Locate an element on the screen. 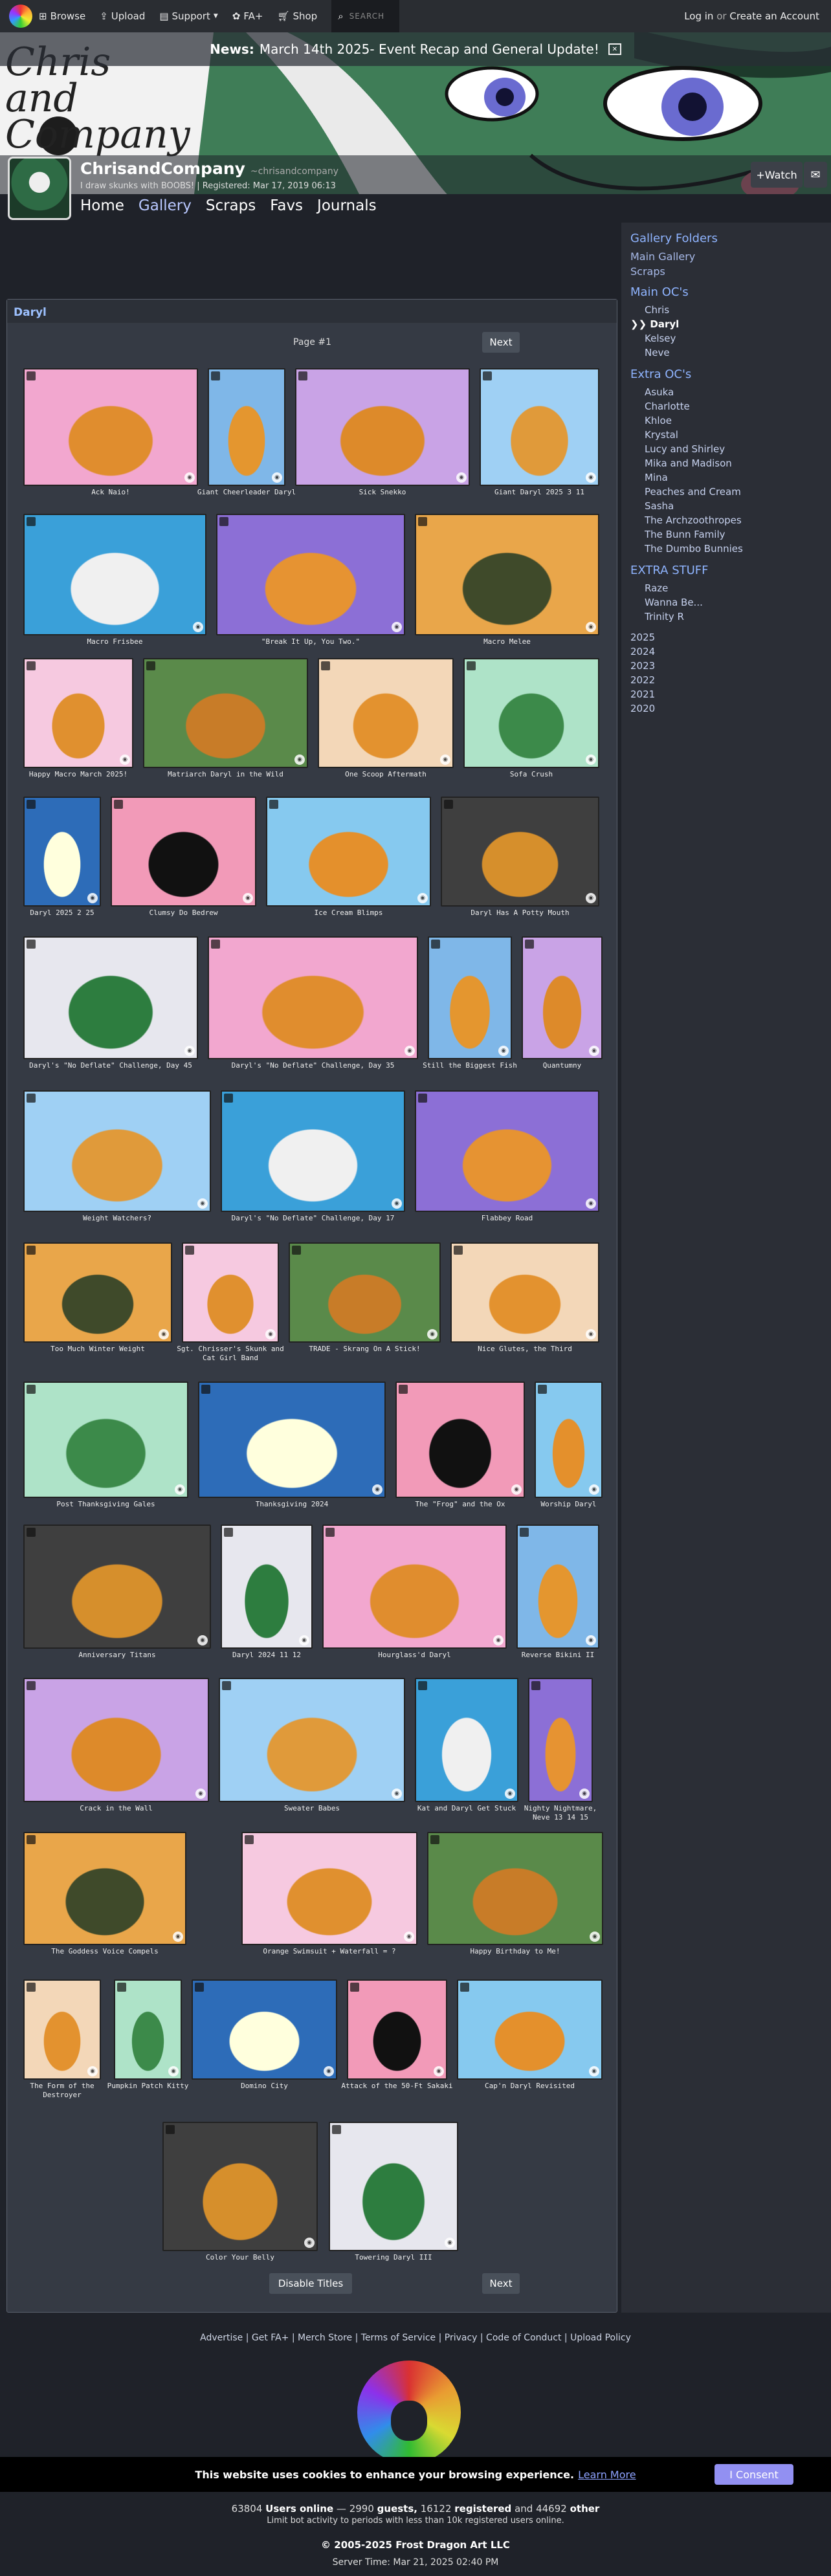 The image size is (831, 2576). gallery-thumbnail: ◉ Giant Cheerleader Daryl is located at coordinates (246, 432).